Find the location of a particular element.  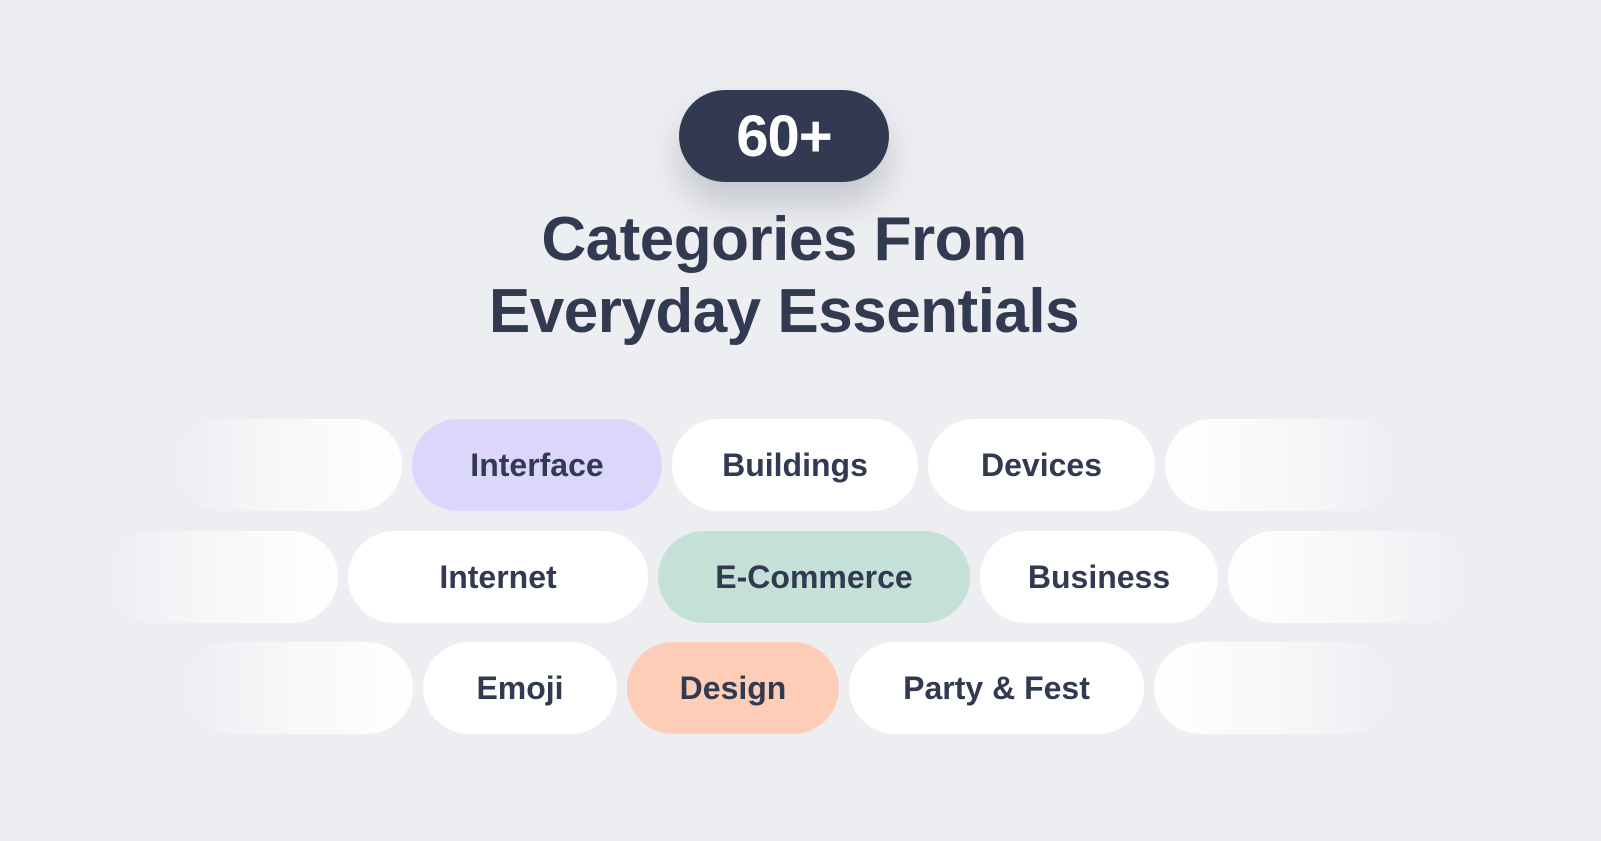

title-line-2: Everyday Essentials is located at coordinates (784, 311).